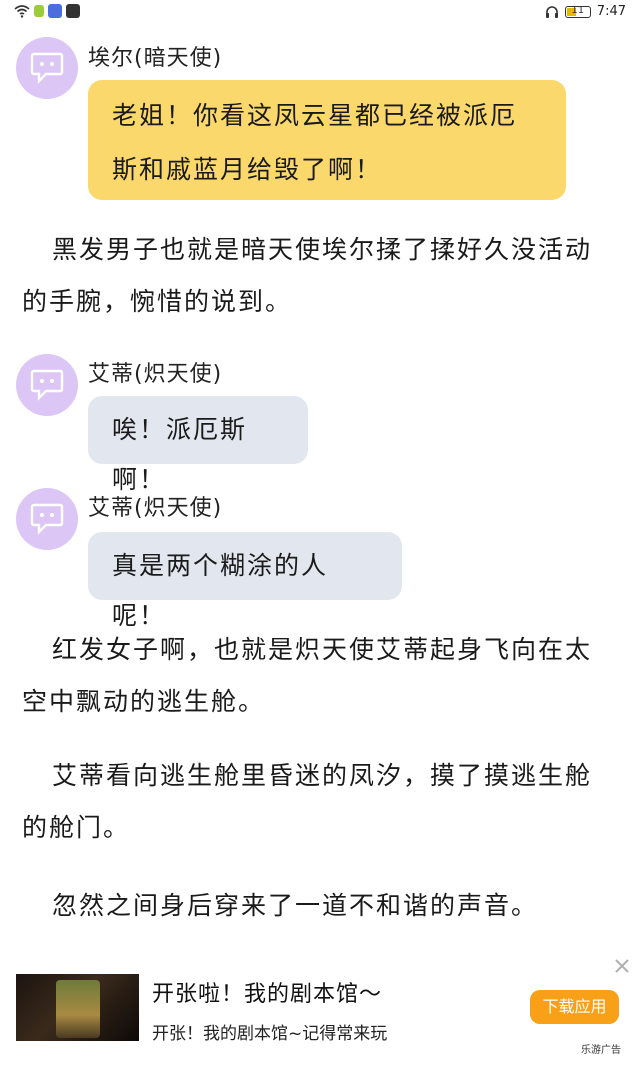  Describe the element at coordinates (55, 11) in the screenshot. I see `message-app-icon` at that location.